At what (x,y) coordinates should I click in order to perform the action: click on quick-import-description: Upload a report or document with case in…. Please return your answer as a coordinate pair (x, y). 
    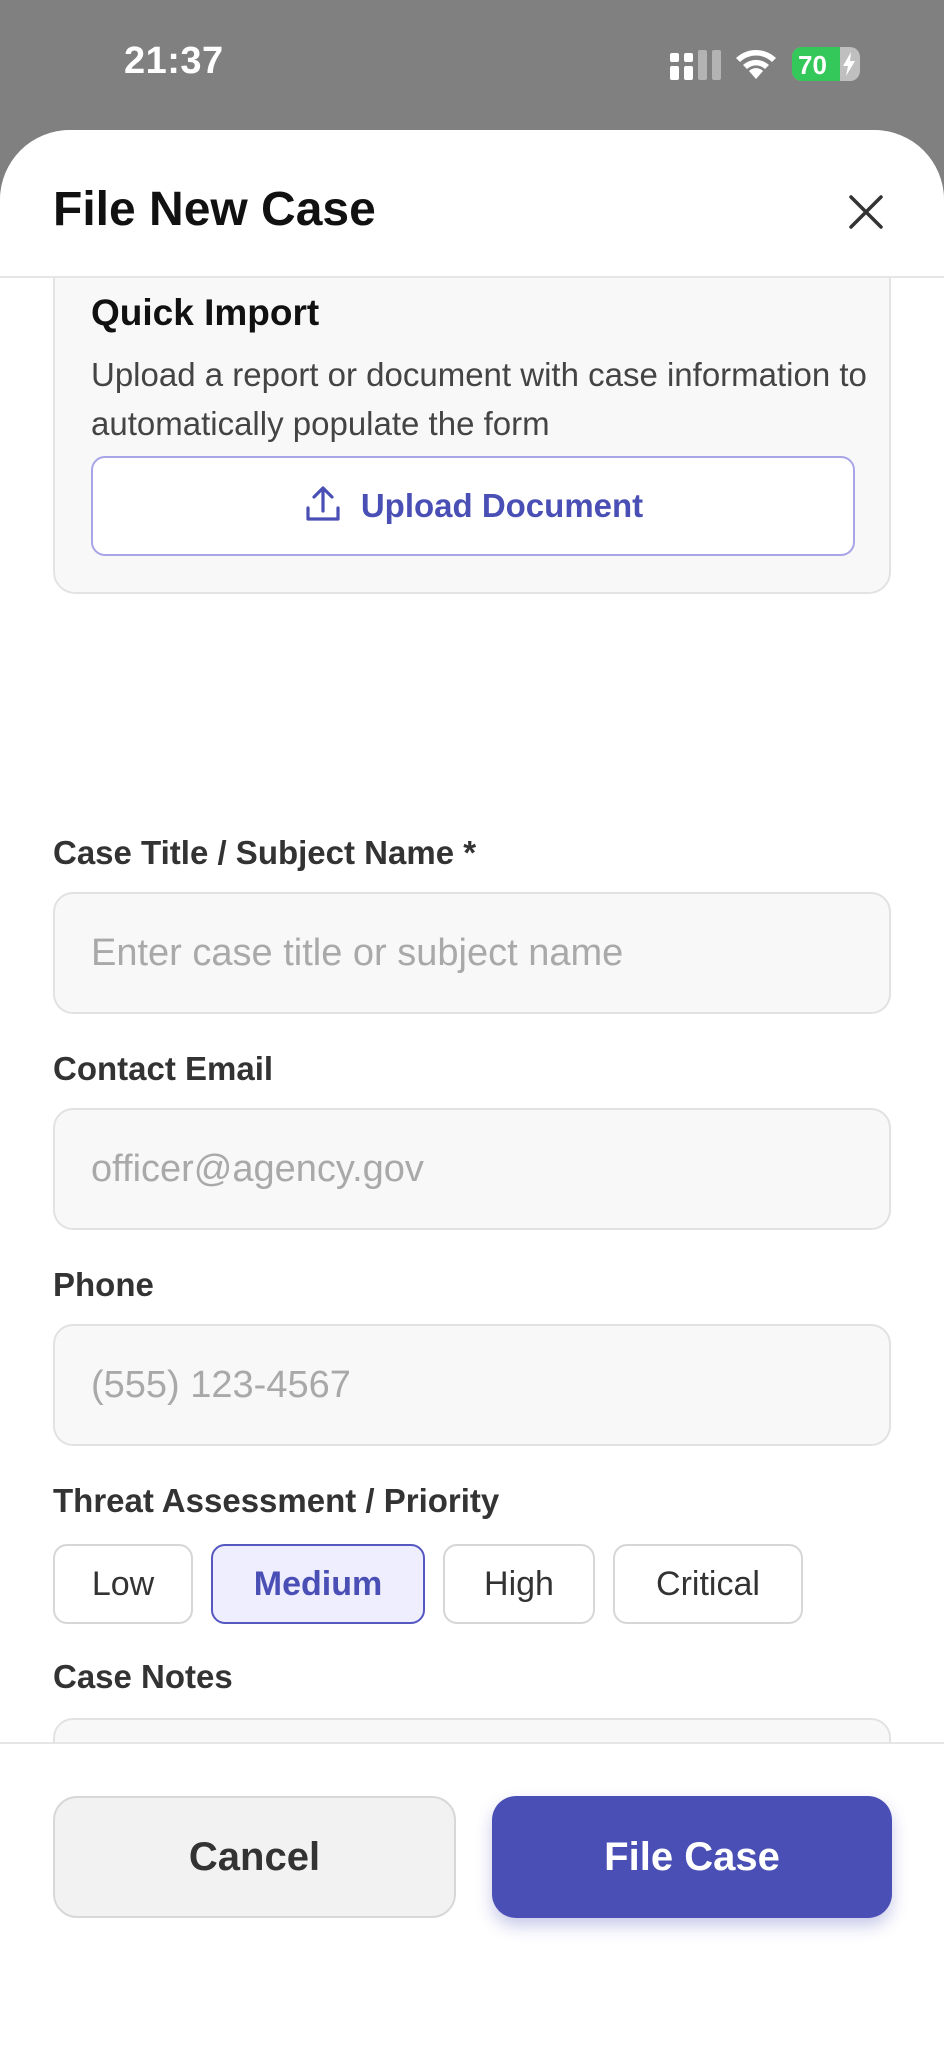
    Looking at the image, I should click on (479, 399).